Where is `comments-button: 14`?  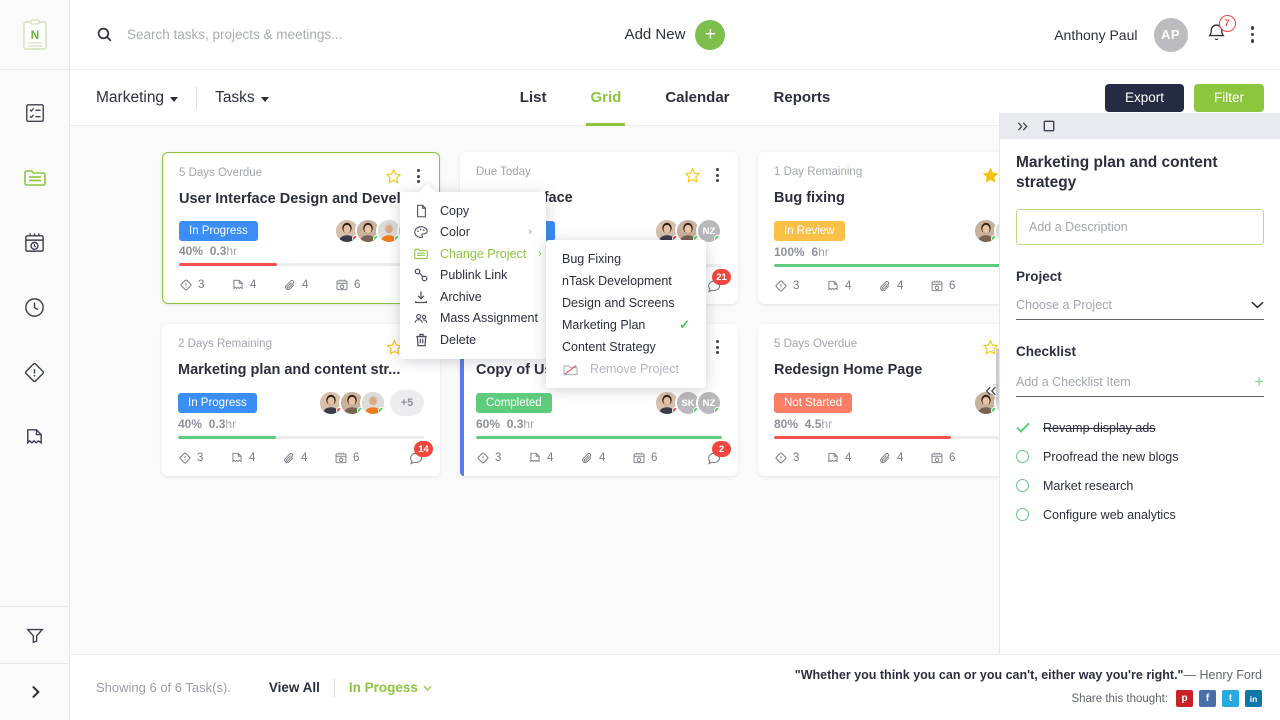 comments-button: 14 is located at coordinates (420, 453).